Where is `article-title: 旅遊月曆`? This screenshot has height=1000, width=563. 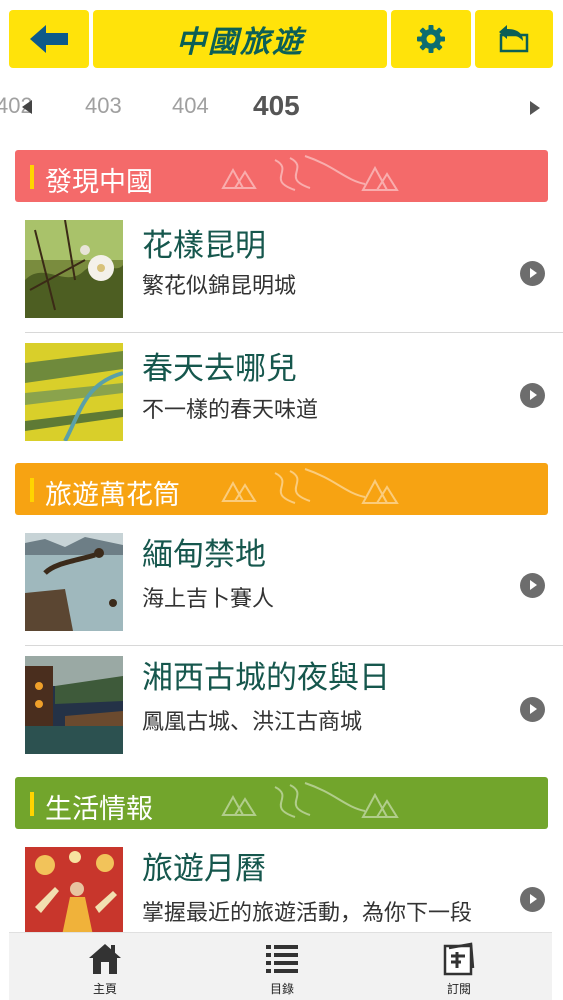
article-title: 旅遊月曆 is located at coordinates (204, 869).